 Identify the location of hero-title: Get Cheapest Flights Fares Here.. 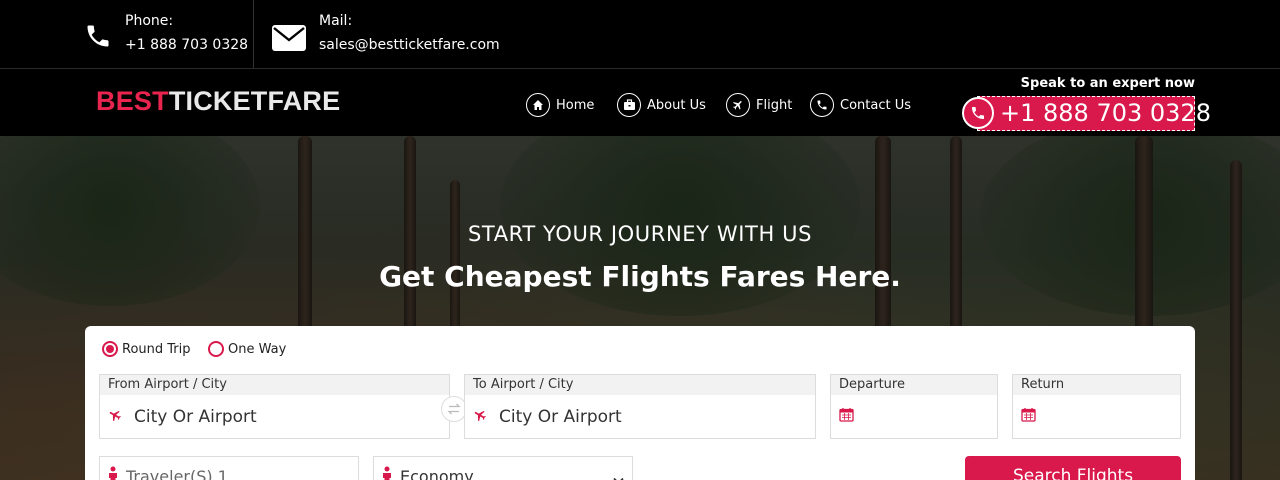
(640, 276).